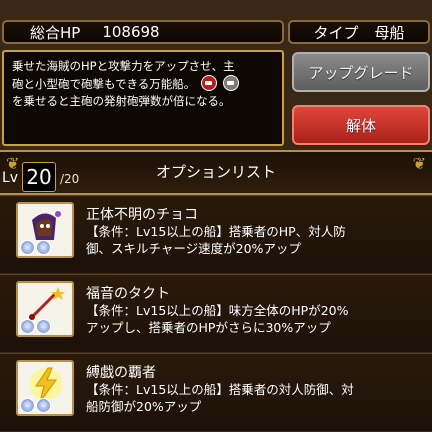  Describe the element at coordinates (208, 83) in the screenshot. I see `cannon-icon-red` at that location.